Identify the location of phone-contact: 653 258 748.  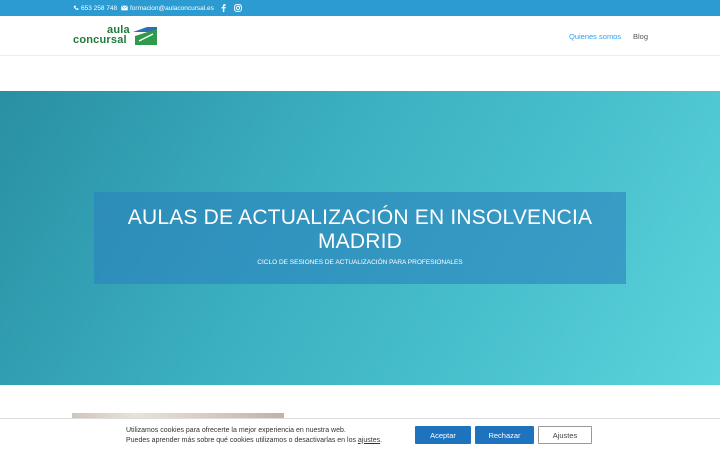
(95, 8).